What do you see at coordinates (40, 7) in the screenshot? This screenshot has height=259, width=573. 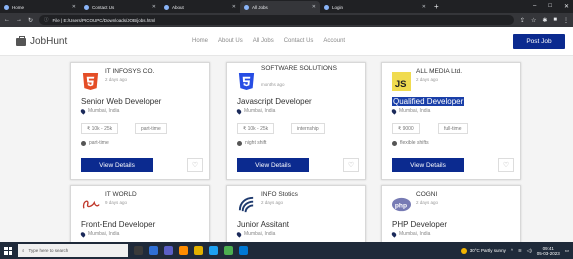 I see `tab-home: Home ✕` at bounding box center [40, 7].